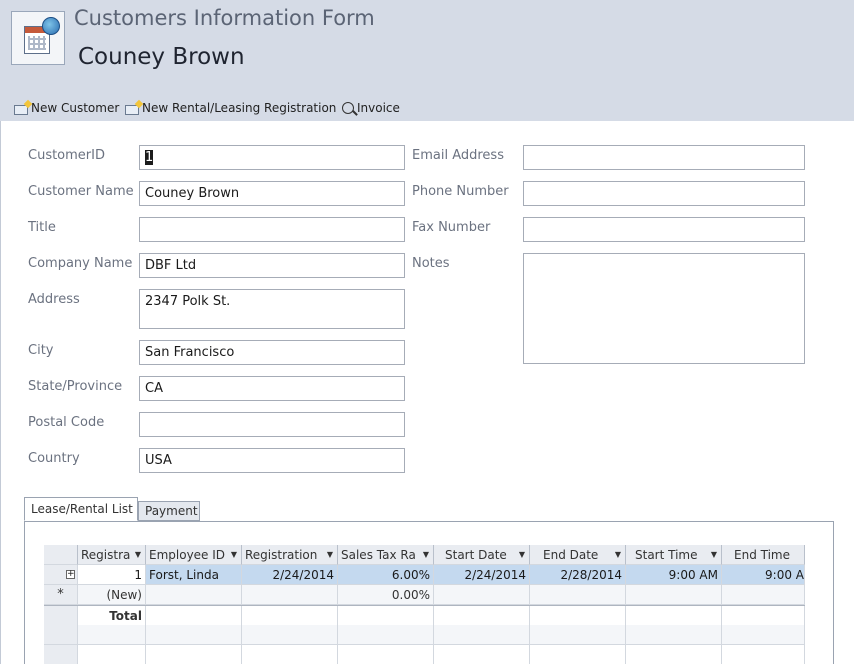 This screenshot has height=664, width=854. What do you see at coordinates (81, 191) in the screenshot?
I see `customer-name-label: Customer Name` at bounding box center [81, 191].